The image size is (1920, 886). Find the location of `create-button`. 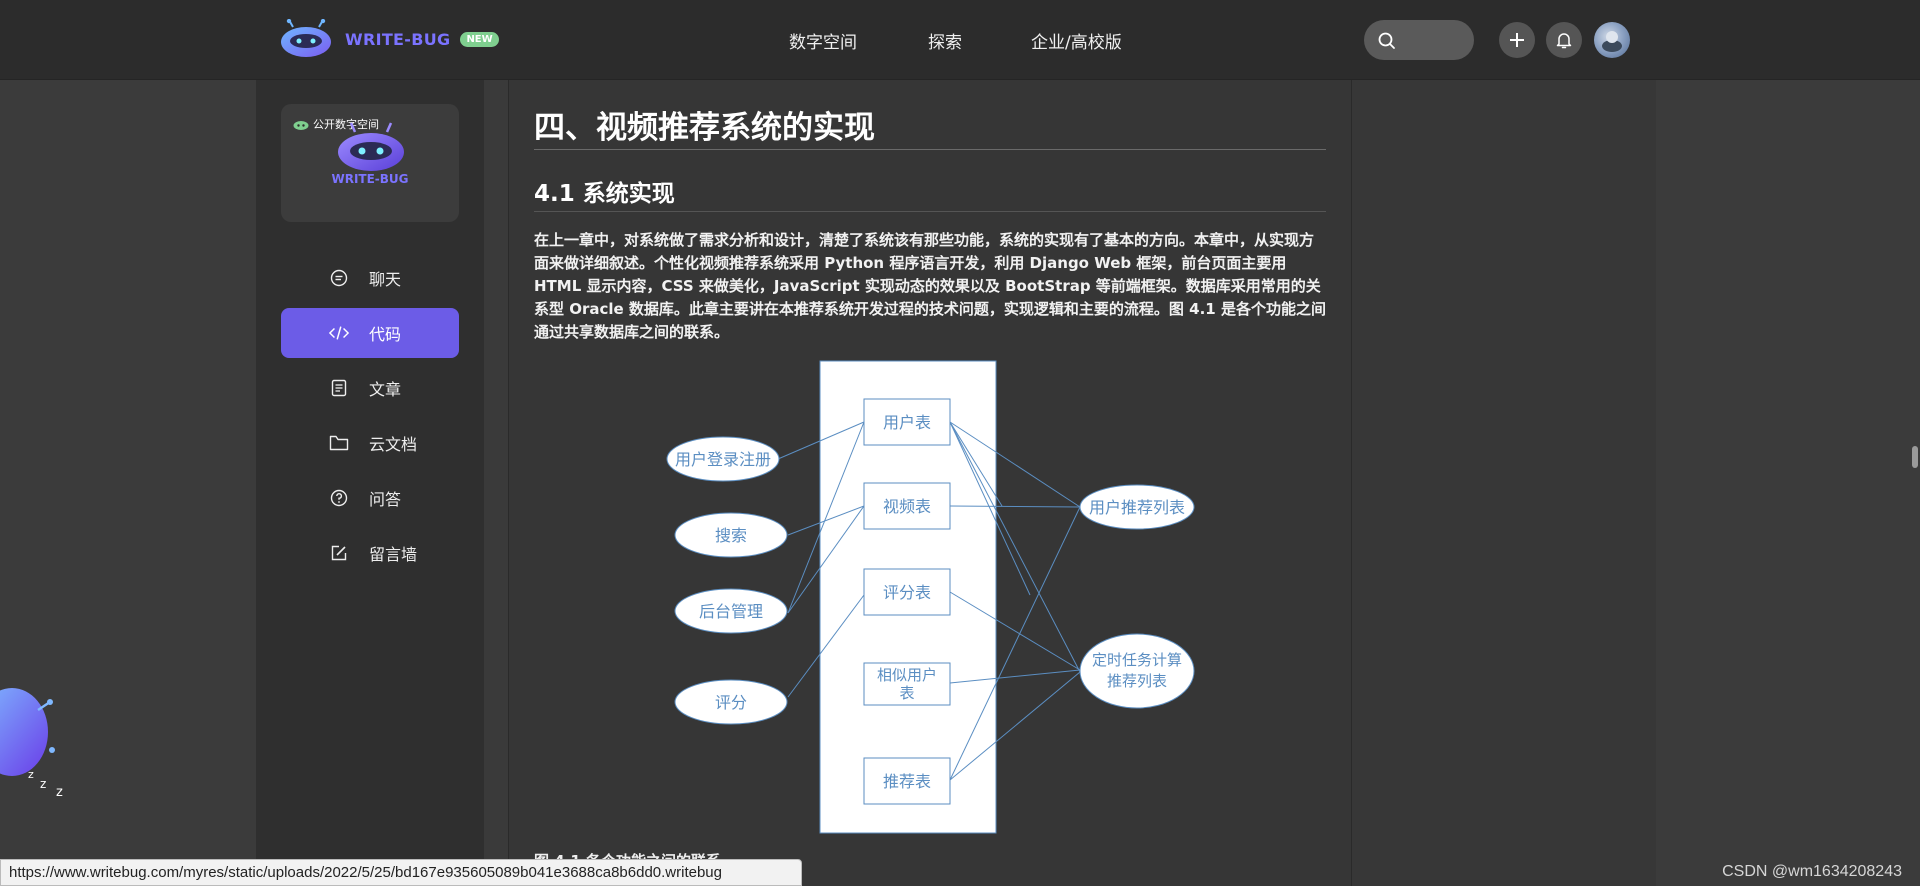

create-button is located at coordinates (1517, 40).